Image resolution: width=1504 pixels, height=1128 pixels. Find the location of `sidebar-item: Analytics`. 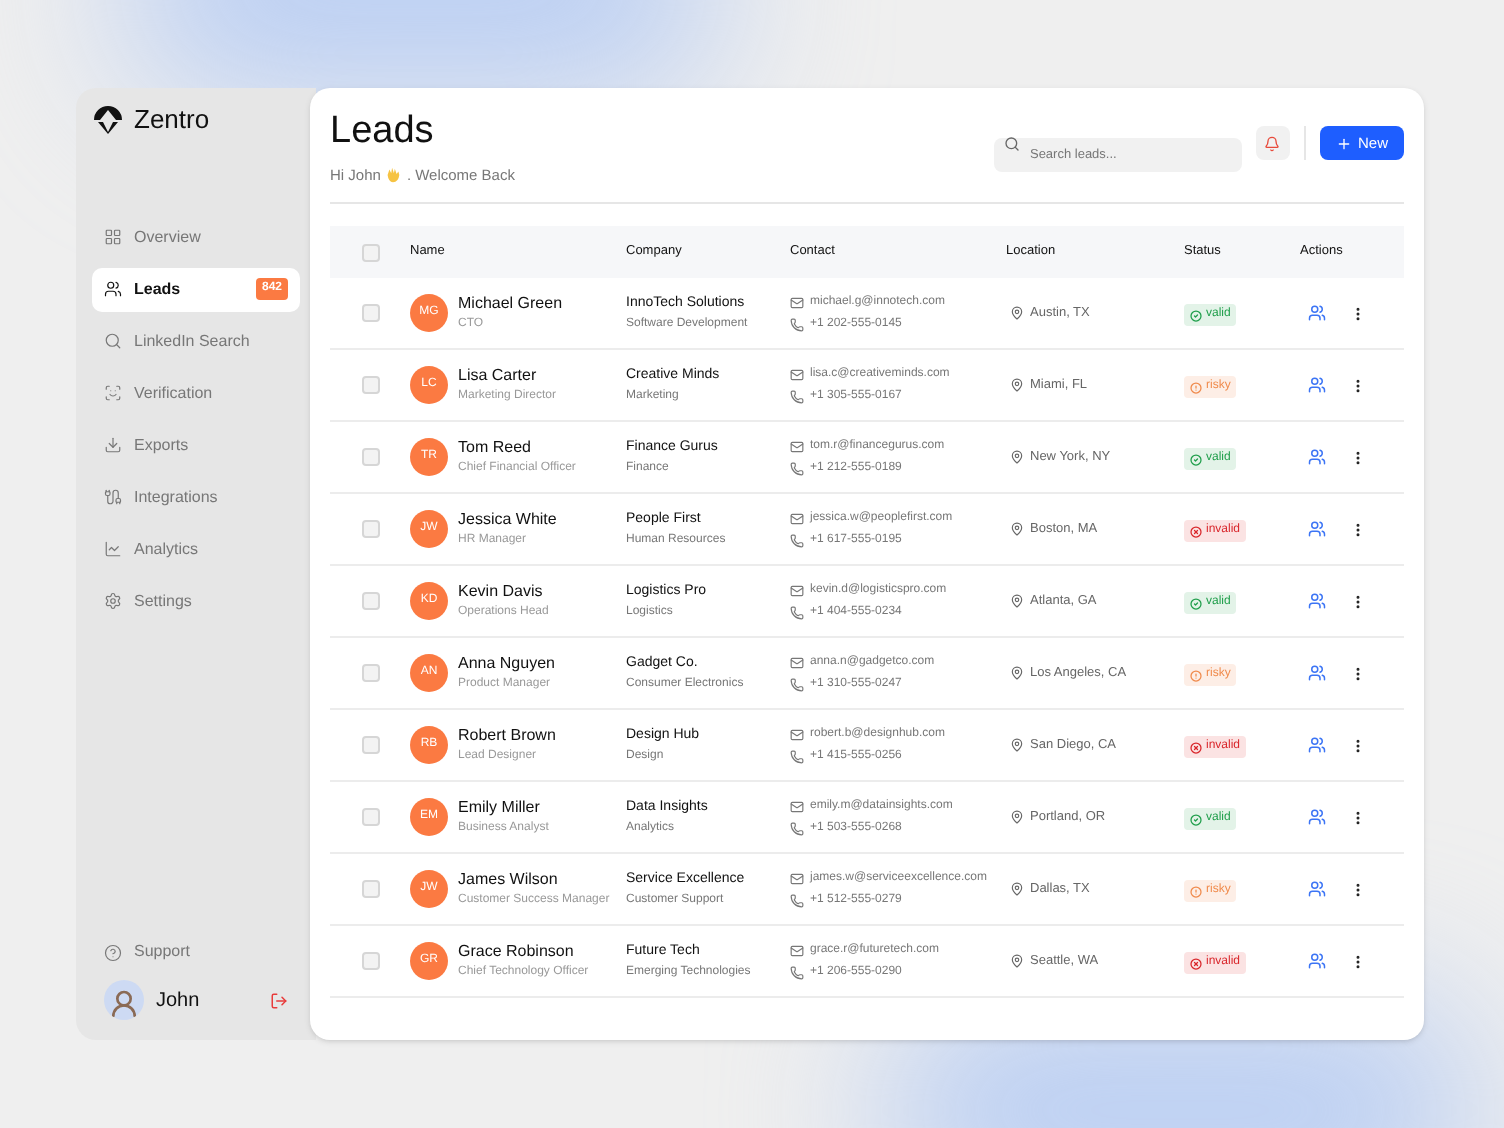

sidebar-item: Analytics is located at coordinates (196, 549).